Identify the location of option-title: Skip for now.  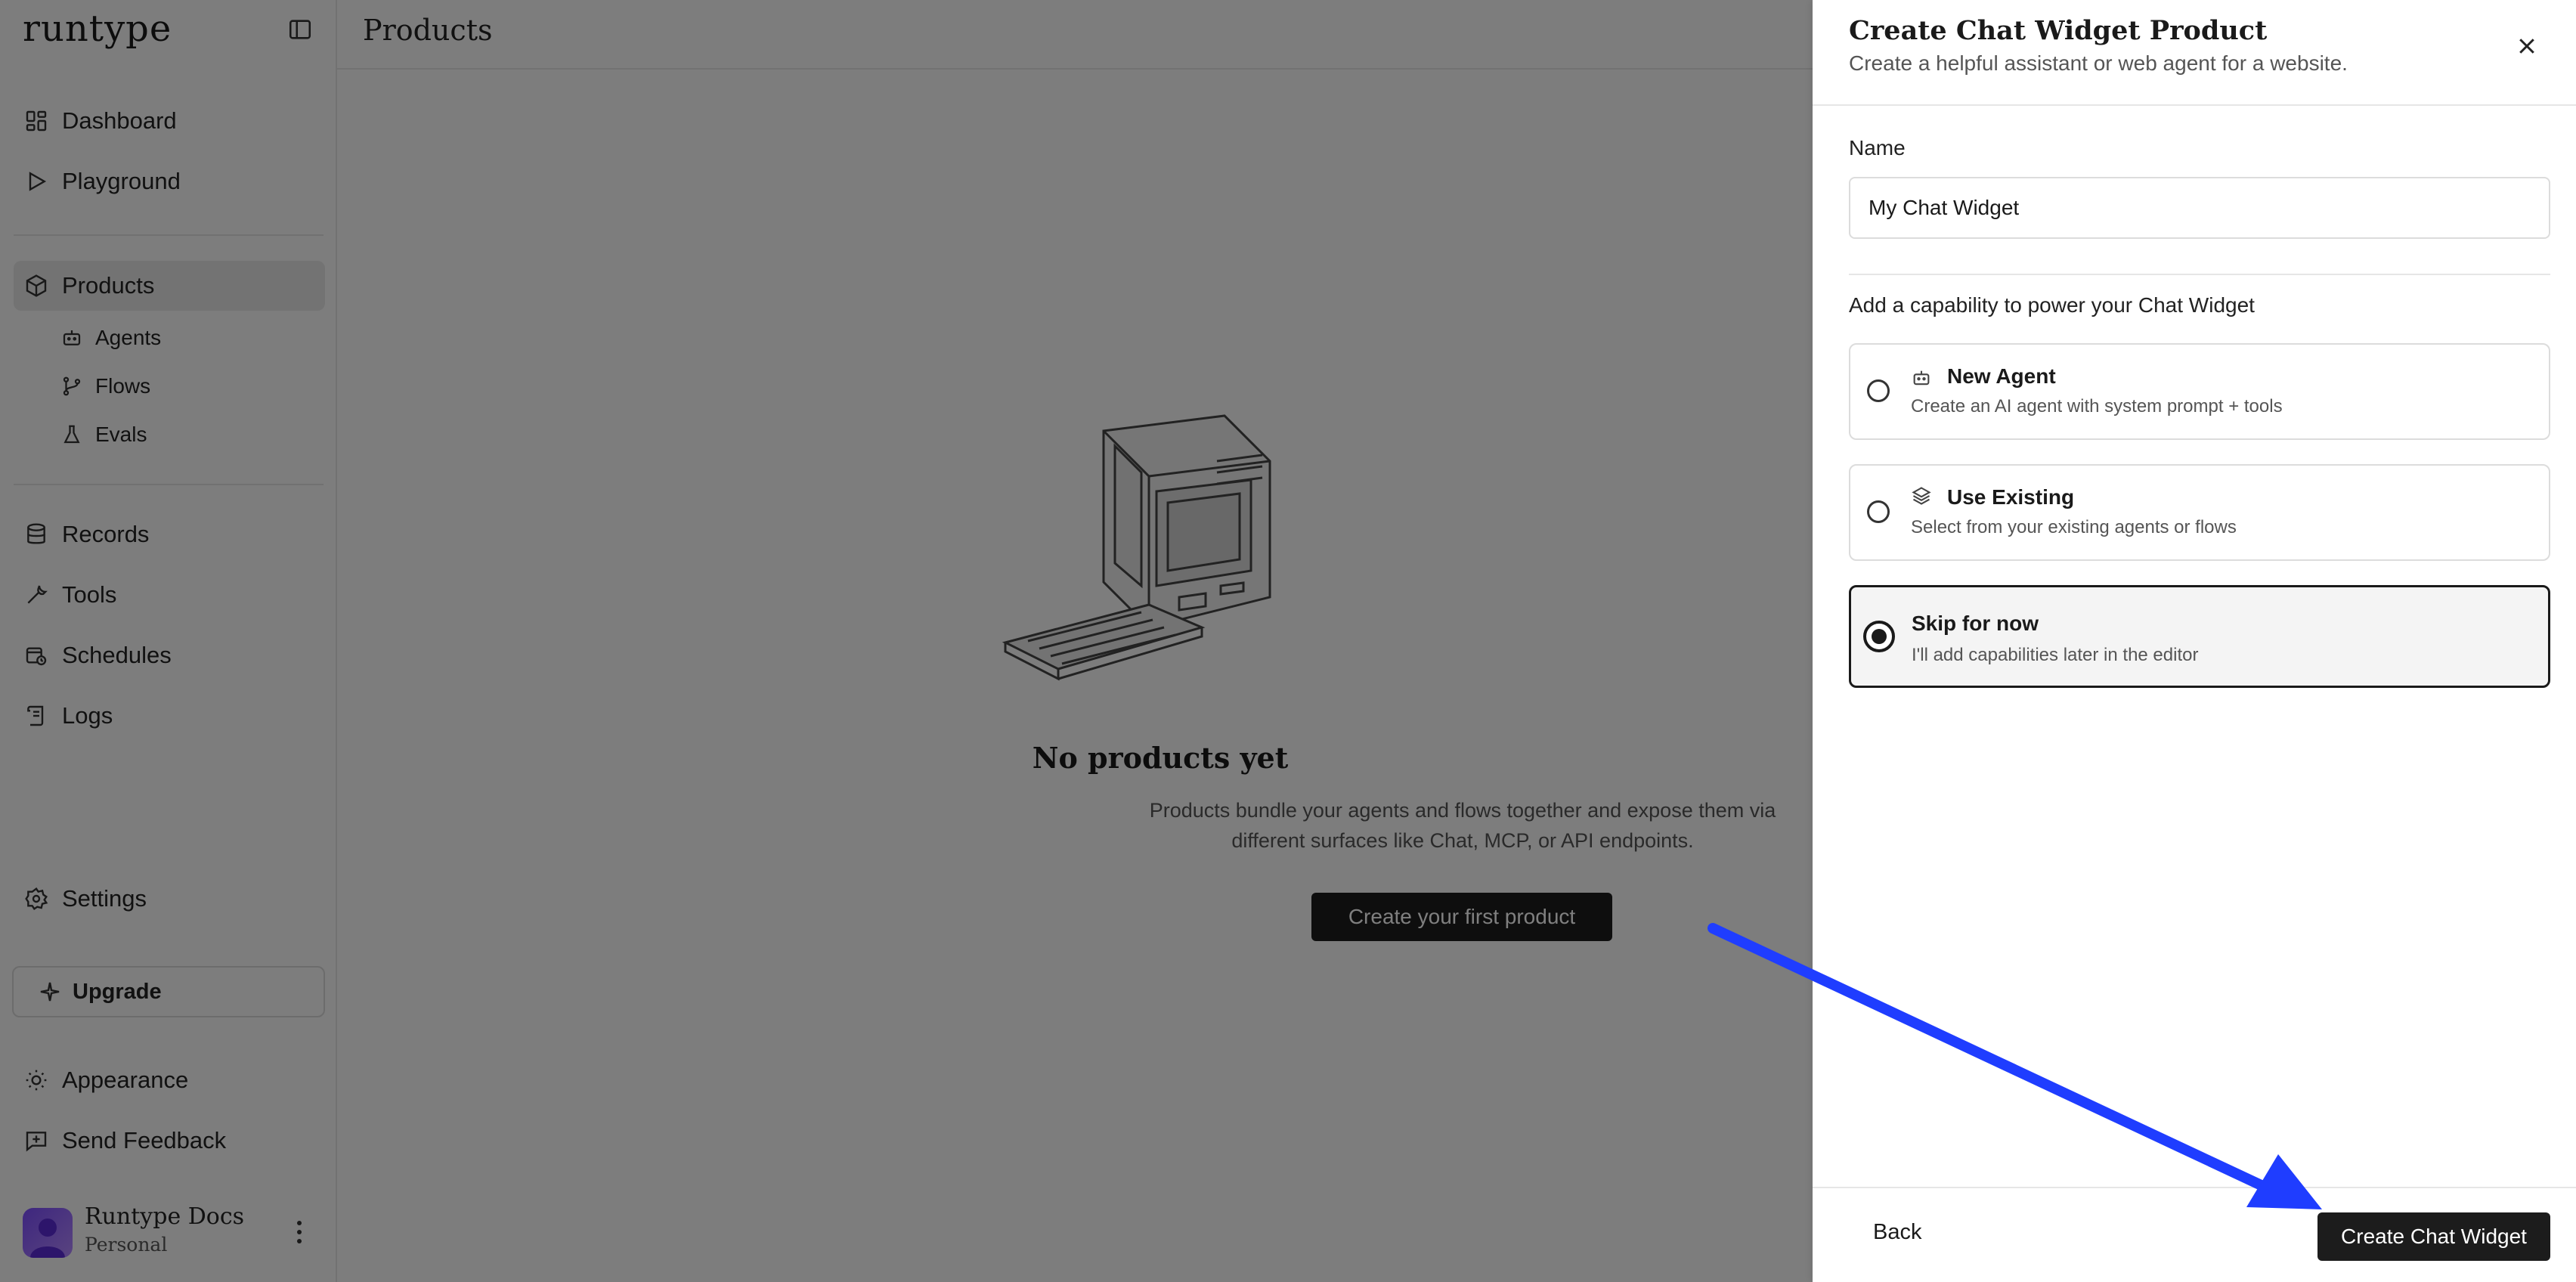
(1975, 623).